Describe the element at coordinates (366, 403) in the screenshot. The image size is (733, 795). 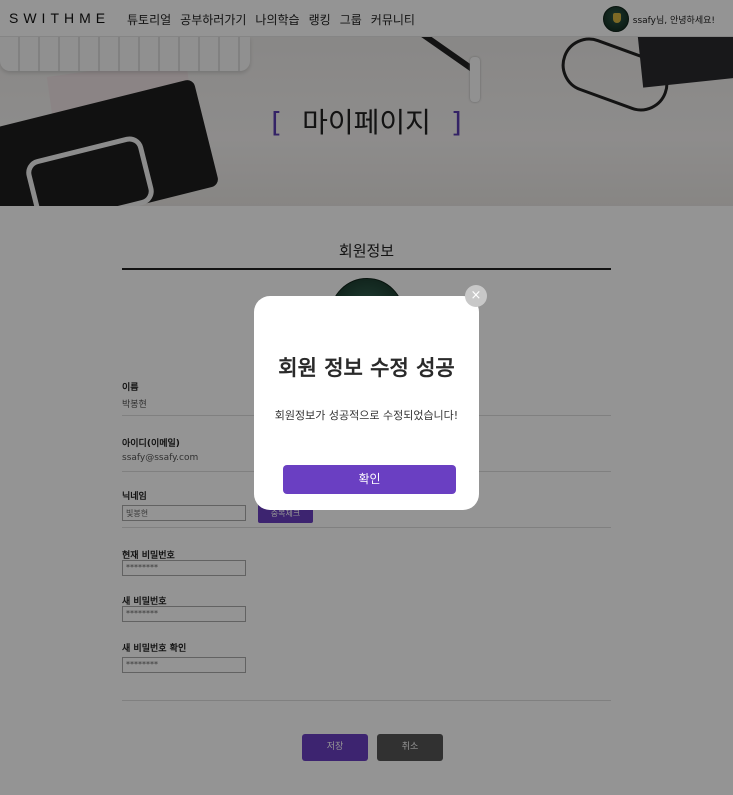
I see `success-dialog: 회원 정보 수정 성공 회원정보가 성공적으로 수정되었습니다! 확인` at that location.